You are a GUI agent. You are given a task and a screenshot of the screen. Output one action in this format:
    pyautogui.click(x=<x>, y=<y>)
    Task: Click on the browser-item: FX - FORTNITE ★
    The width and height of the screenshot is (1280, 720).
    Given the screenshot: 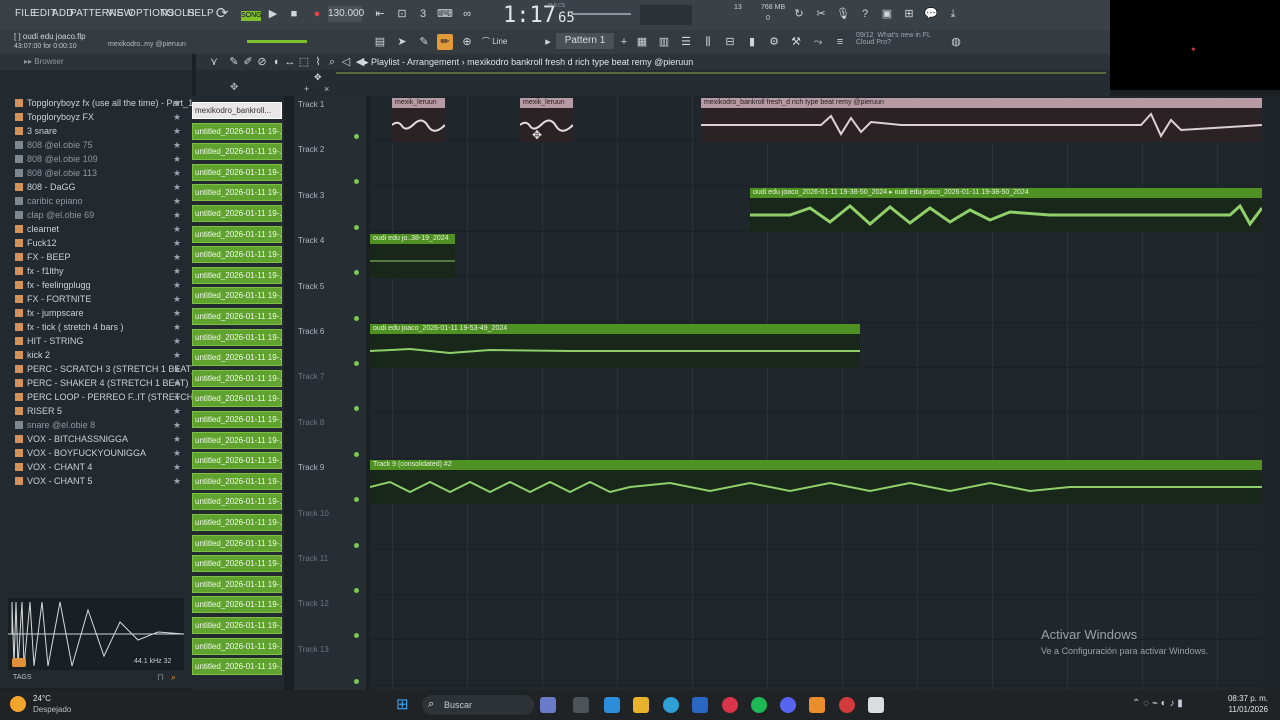 What is the action you would take?
    pyautogui.click(x=100, y=299)
    